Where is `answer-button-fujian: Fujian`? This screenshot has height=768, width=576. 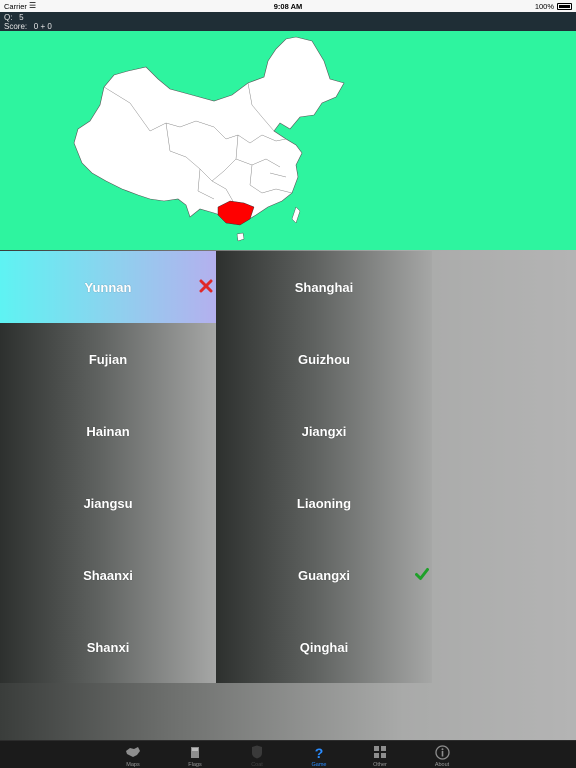 answer-button-fujian: Fujian is located at coordinates (108, 359).